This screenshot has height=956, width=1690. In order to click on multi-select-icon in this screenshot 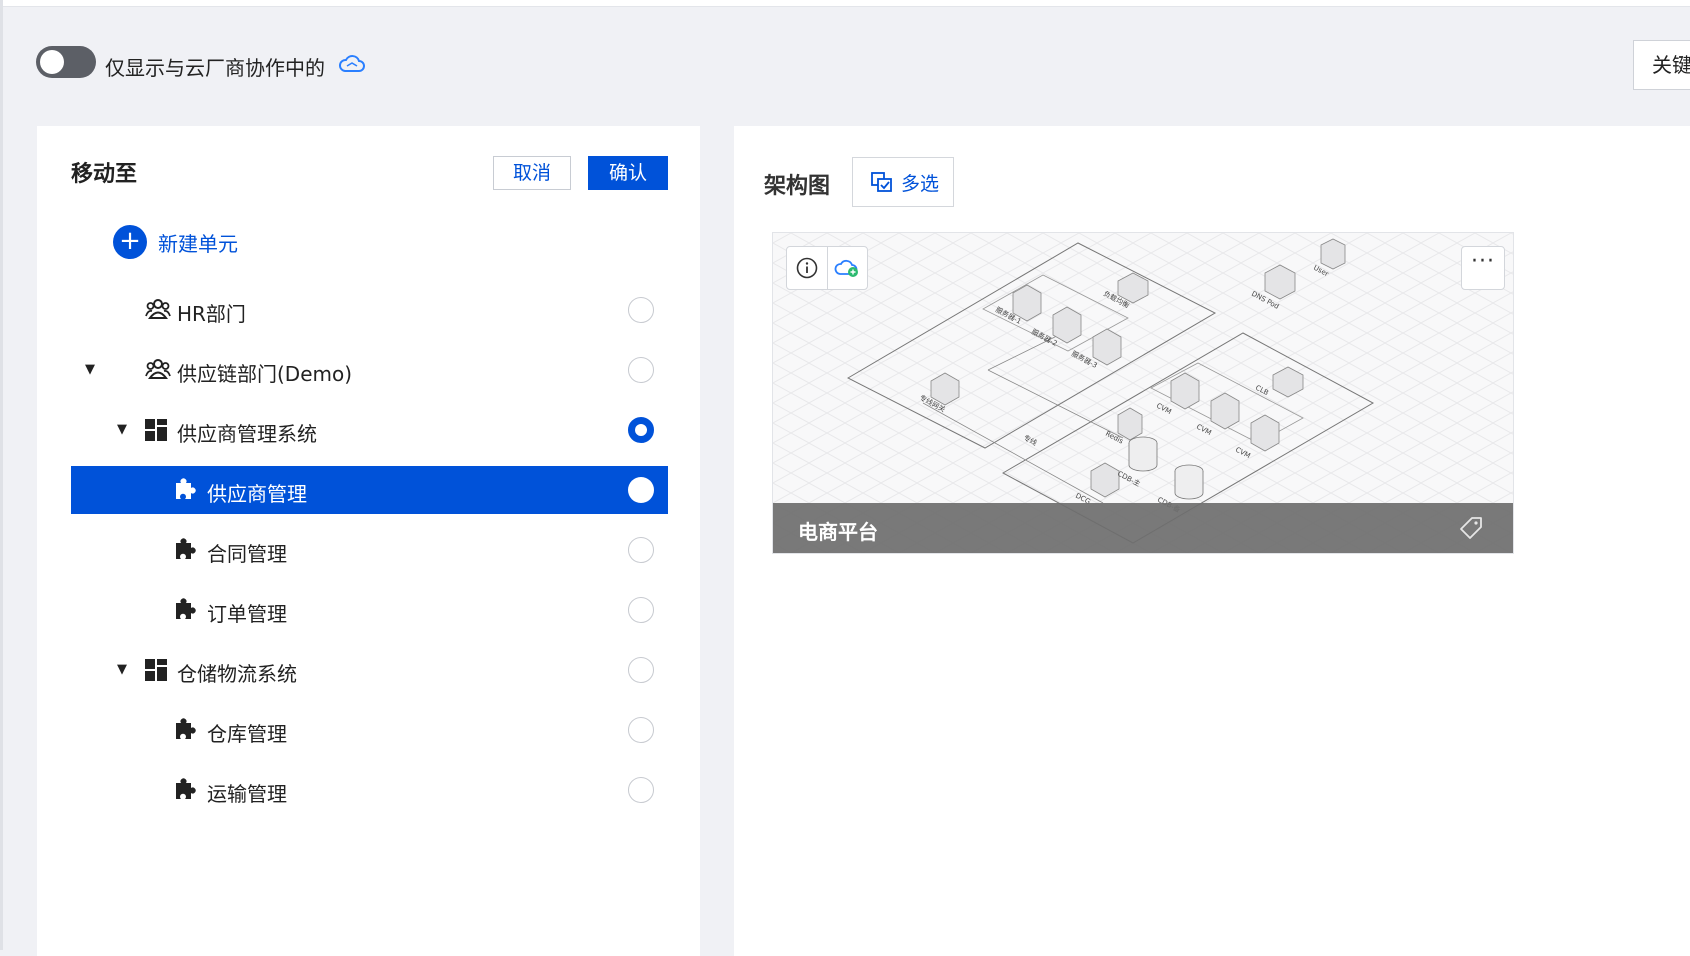, I will do `click(881, 182)`.